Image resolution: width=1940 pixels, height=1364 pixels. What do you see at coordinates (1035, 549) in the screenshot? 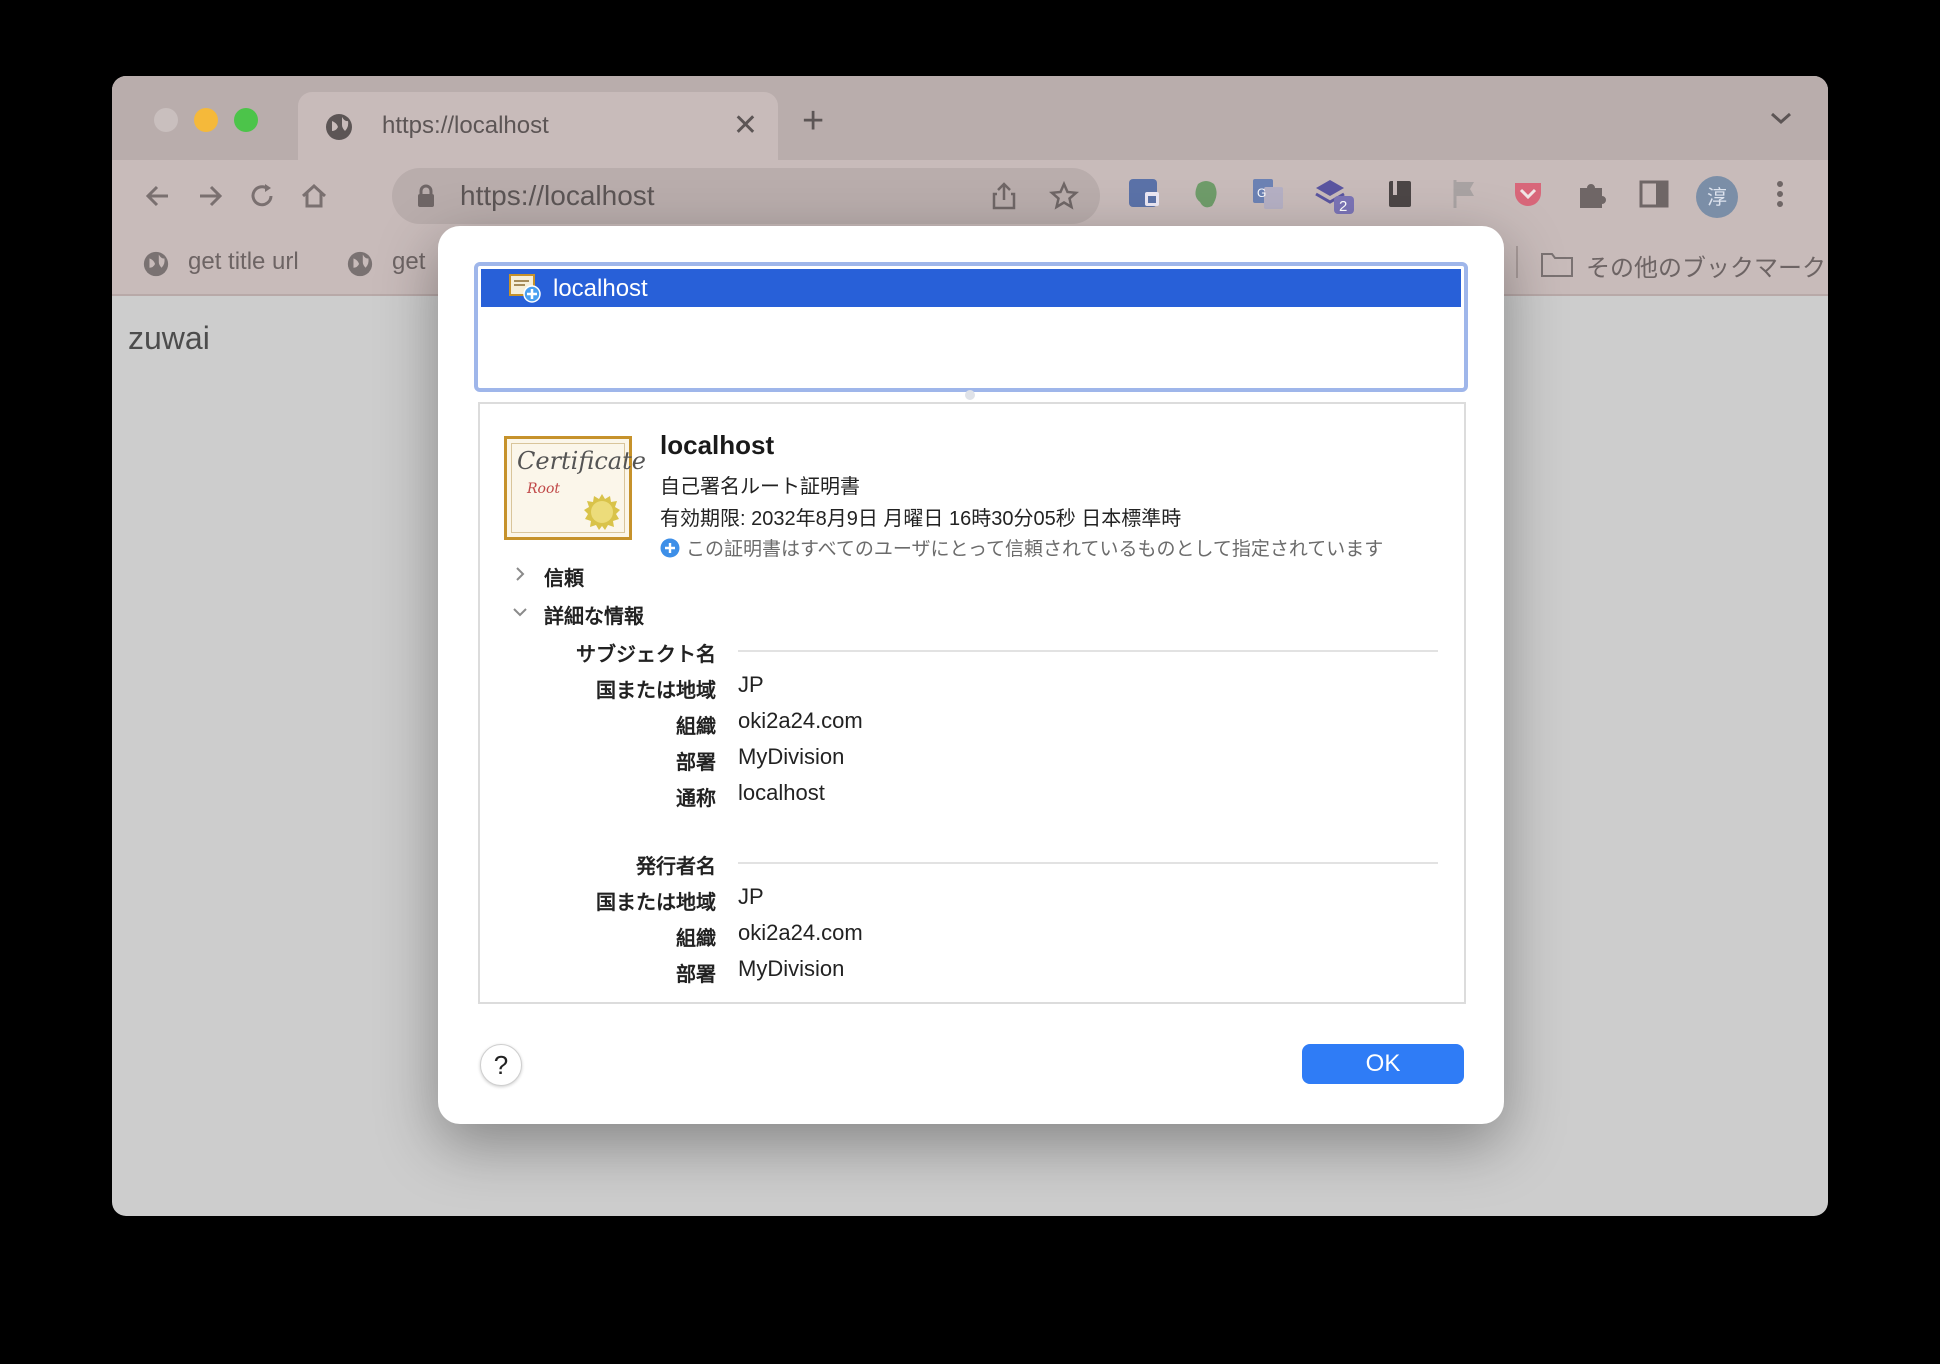
I see `certificate-trust-note: この証明書はすべてのユーザにとって信頼されているものとして指定されています` at bounding box center [1035, 549].